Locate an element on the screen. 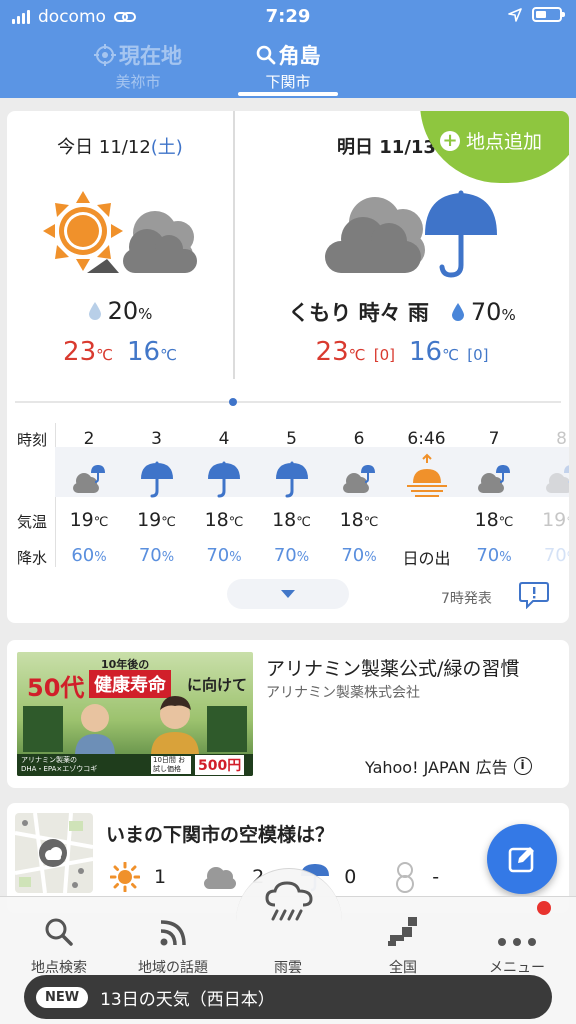 This screenshot has width=576, height=1024. hourly-item: 5 18℃ 70% is located at coordinates (292, 497).